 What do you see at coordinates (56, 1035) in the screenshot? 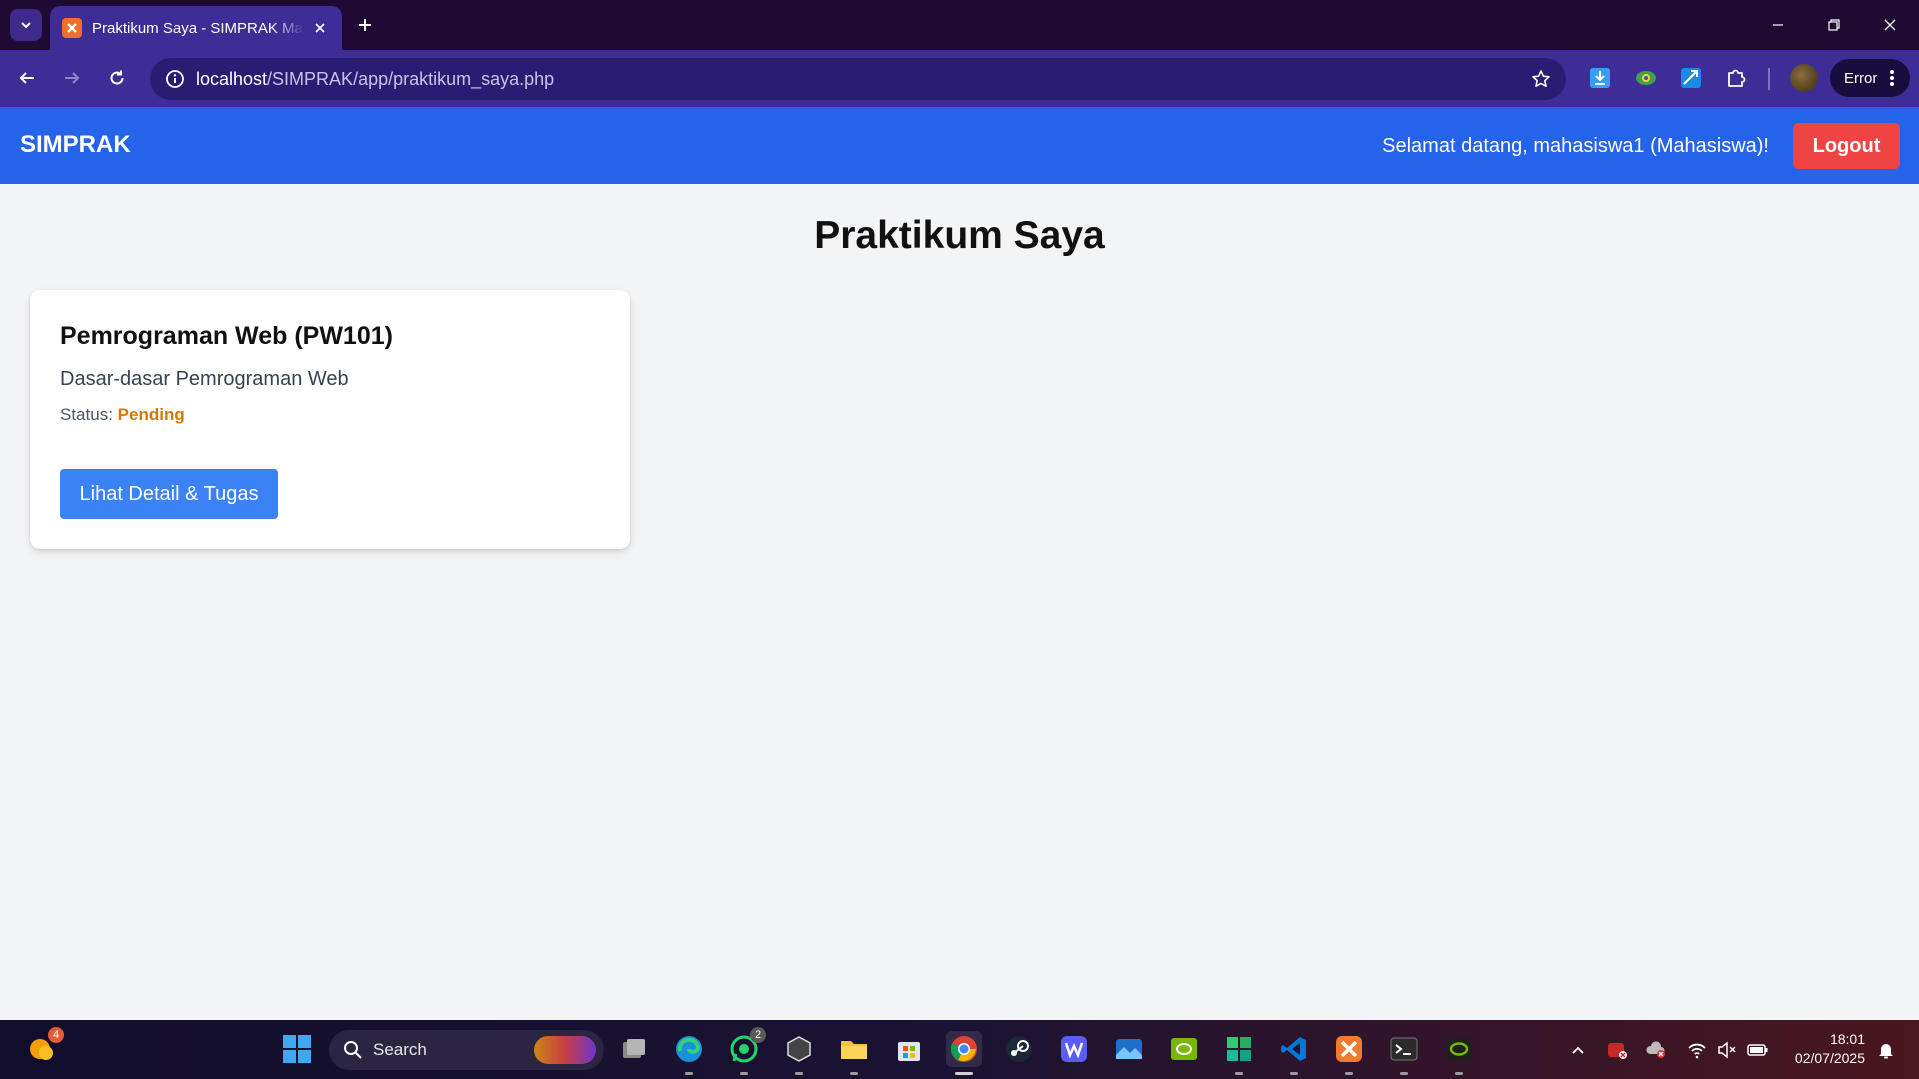
I see `weather-badge: 4` at bounding box center [56, 1035].